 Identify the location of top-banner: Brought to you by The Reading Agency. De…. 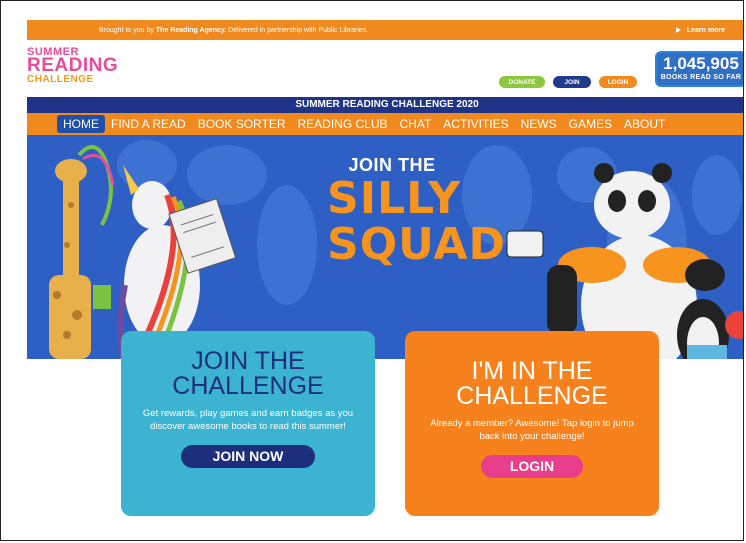
(385, 30).